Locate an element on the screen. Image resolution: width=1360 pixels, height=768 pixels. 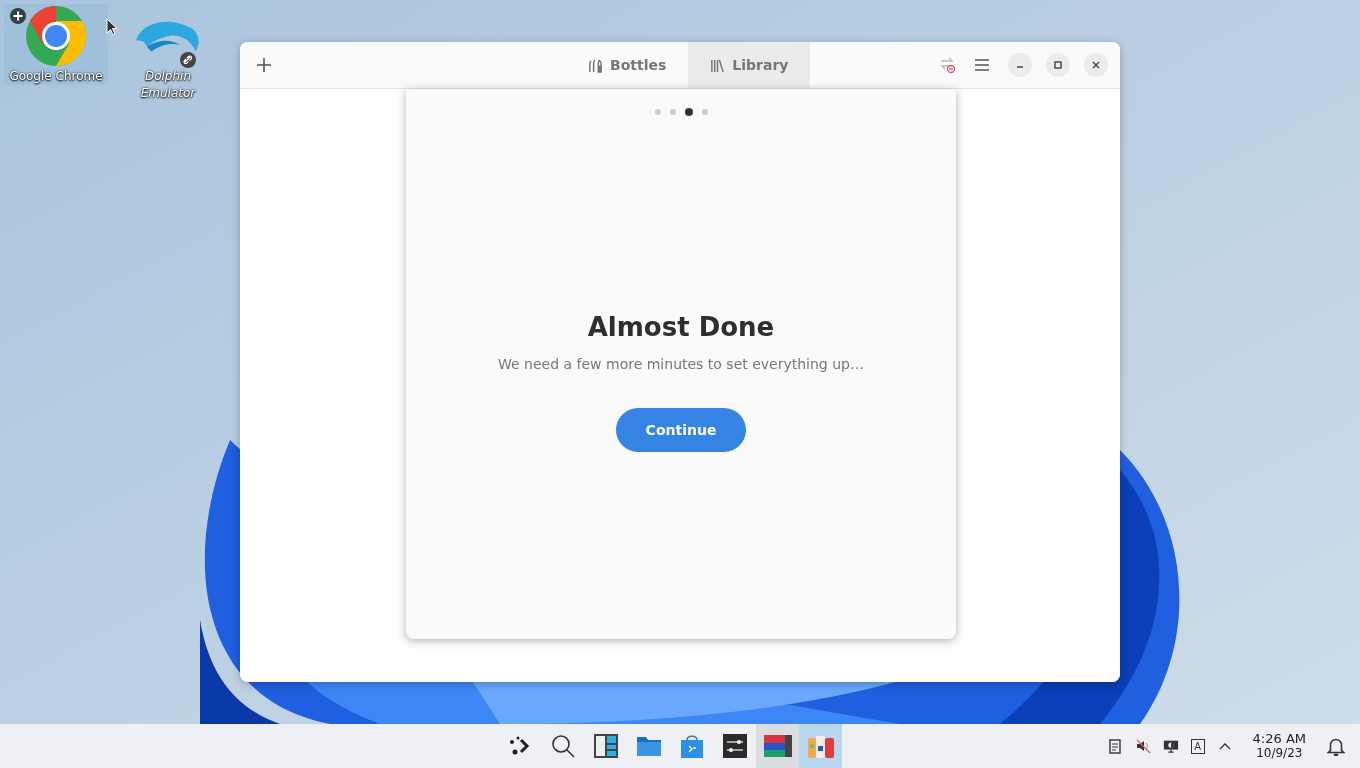
input-method-indicator: A is located at coordinates (1197, 746).